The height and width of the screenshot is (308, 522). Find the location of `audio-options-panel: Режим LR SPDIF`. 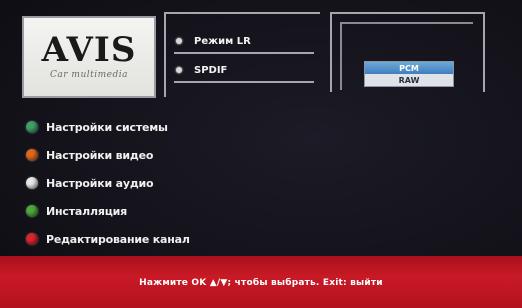

audio-options-panel: Режим LR SPDIF is located at coordinates (242, 54).